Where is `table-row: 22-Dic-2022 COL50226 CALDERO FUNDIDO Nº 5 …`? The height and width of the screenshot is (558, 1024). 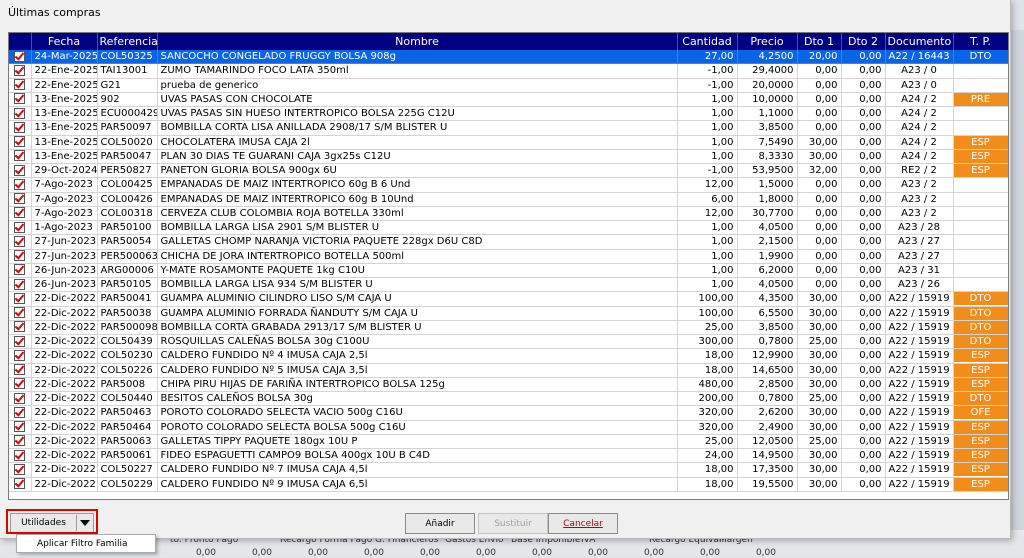 table-row: 22-Dic-2022 COL50226 CALDERO FUNDIDO Nº 5 … is located at coordinates (508, 370).